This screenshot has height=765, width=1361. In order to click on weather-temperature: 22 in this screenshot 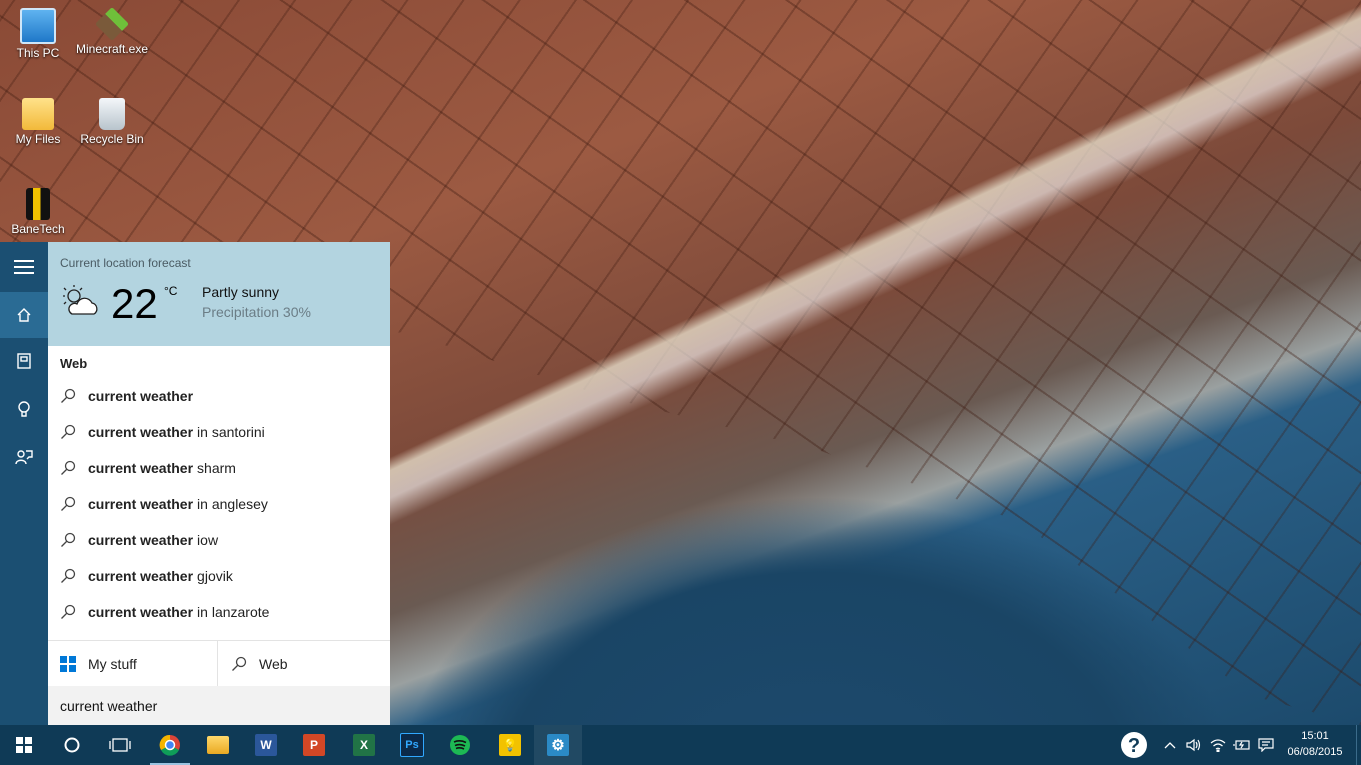, I will do `click(134, 303)`.